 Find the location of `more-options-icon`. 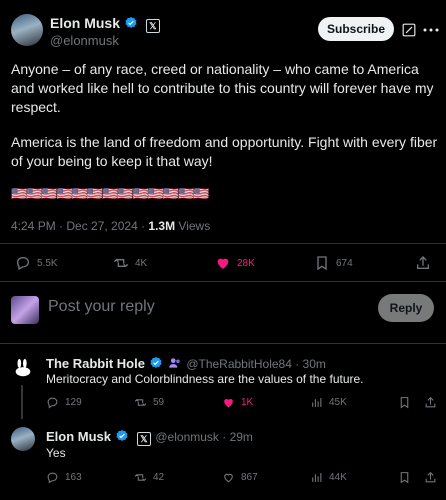

more-options-icon is located at coordinates (431, 30).